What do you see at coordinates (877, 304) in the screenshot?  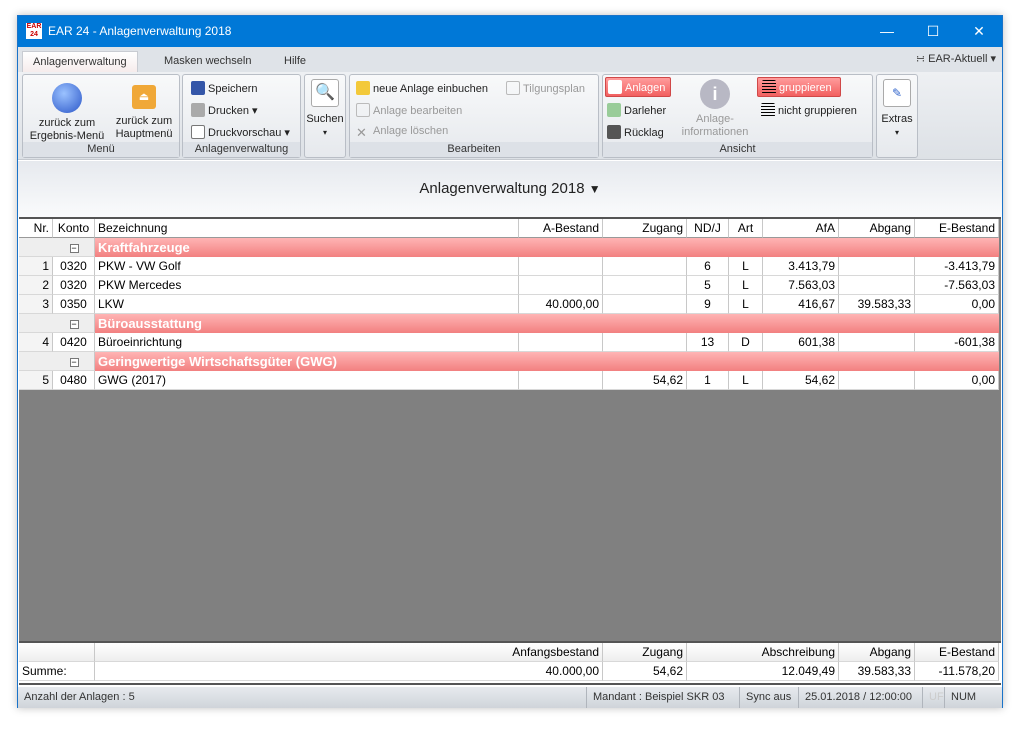 I see `cell-abgang: 39.583,33` at bounding box center [877, 304].